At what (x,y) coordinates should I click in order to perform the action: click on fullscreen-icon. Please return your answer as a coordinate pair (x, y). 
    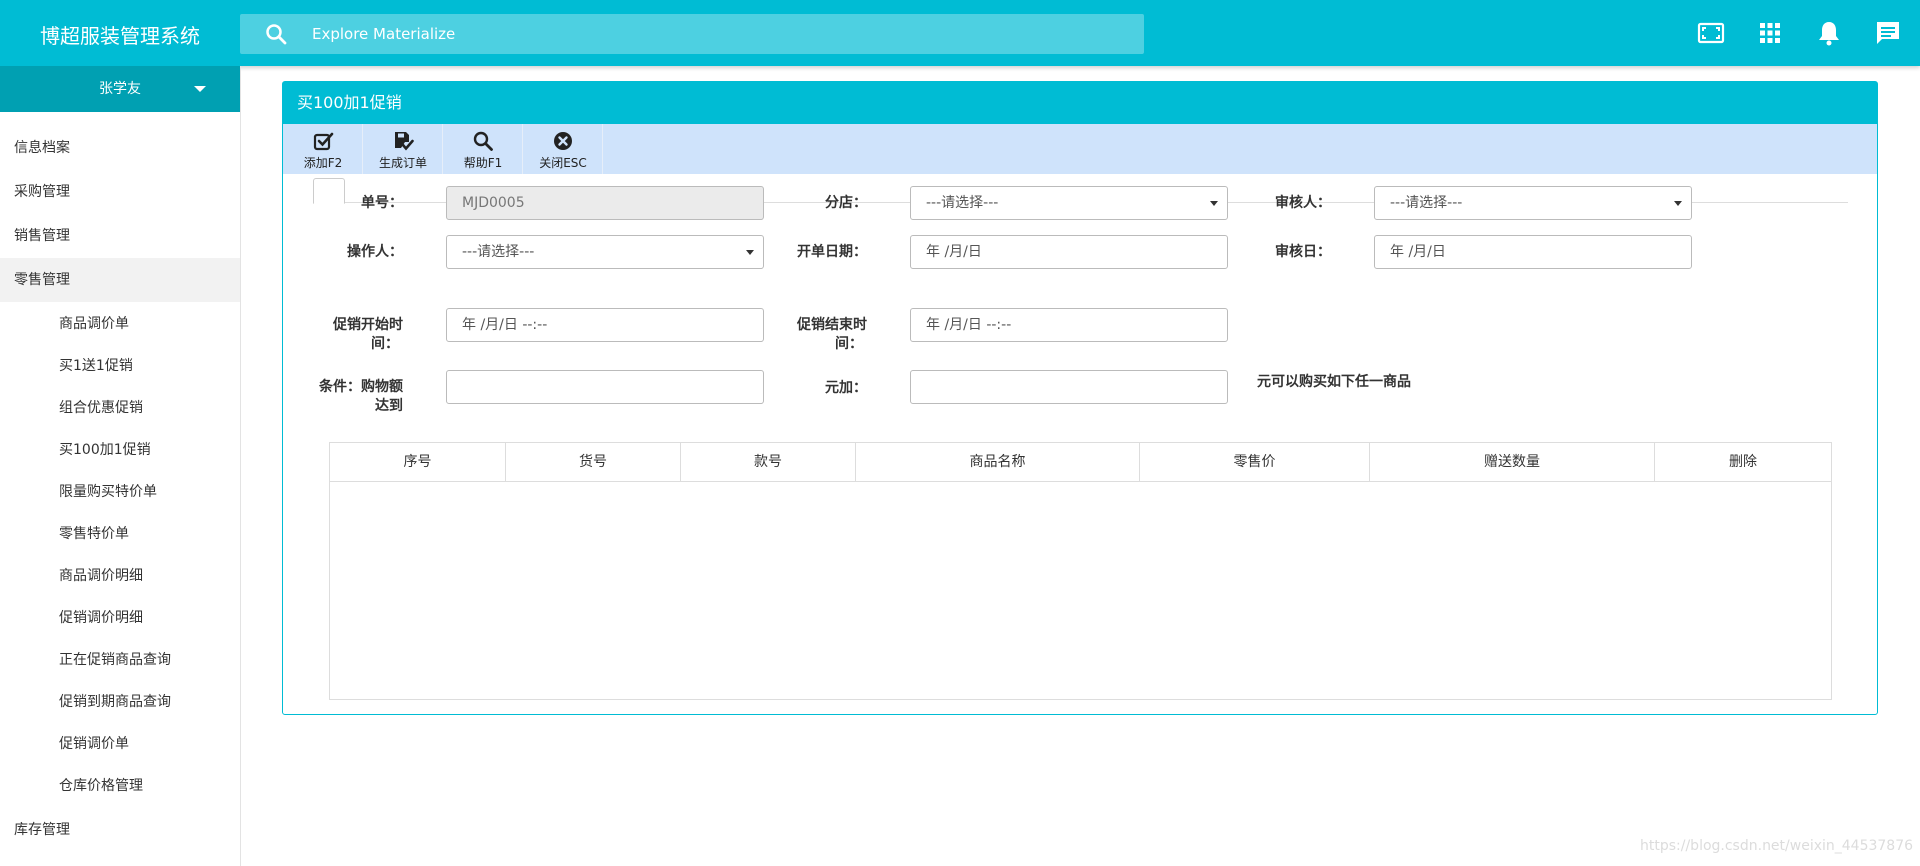
    Looking at the image, I should click on (1711, 33).